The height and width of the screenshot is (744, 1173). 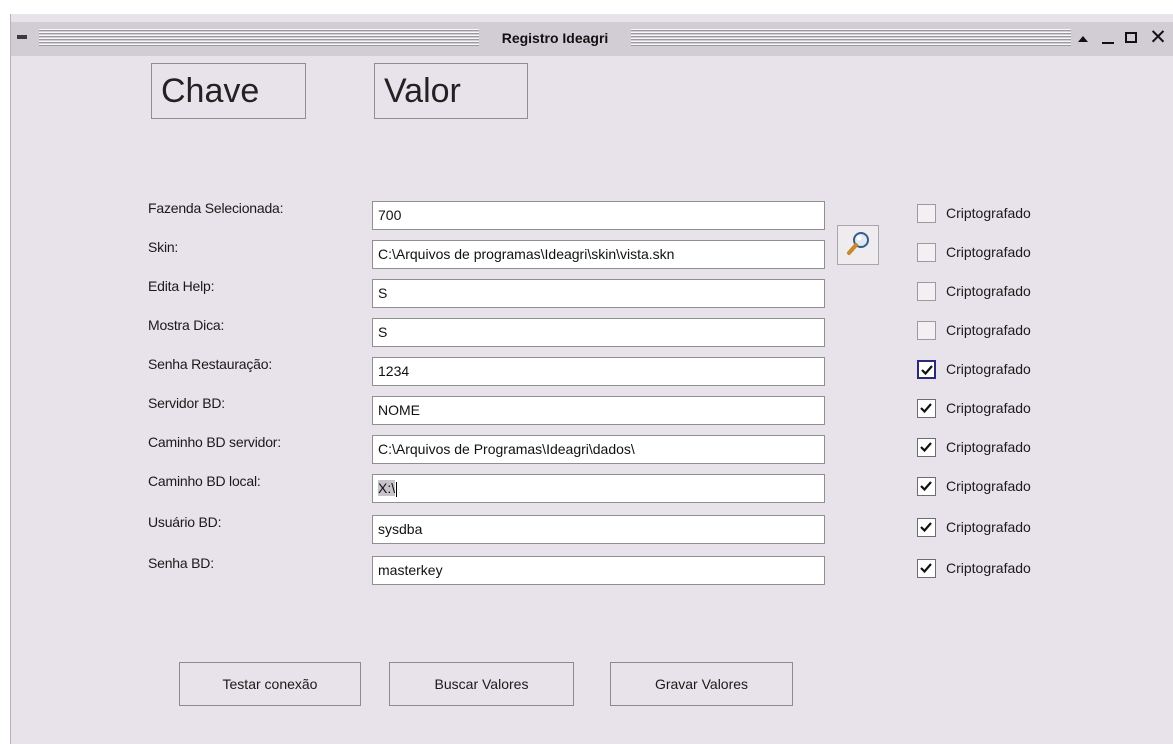 I want to click on maximize-icon, so click(x=1132, y=38).